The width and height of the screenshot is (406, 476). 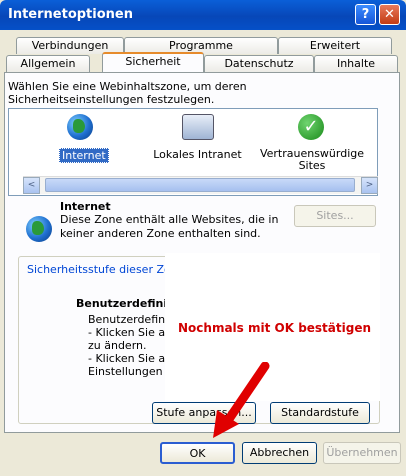 I want to click on zone-vertrauenswuerdige-sites: ✓ Vertrauenswürdige Sites, so click(x=312, y=144).